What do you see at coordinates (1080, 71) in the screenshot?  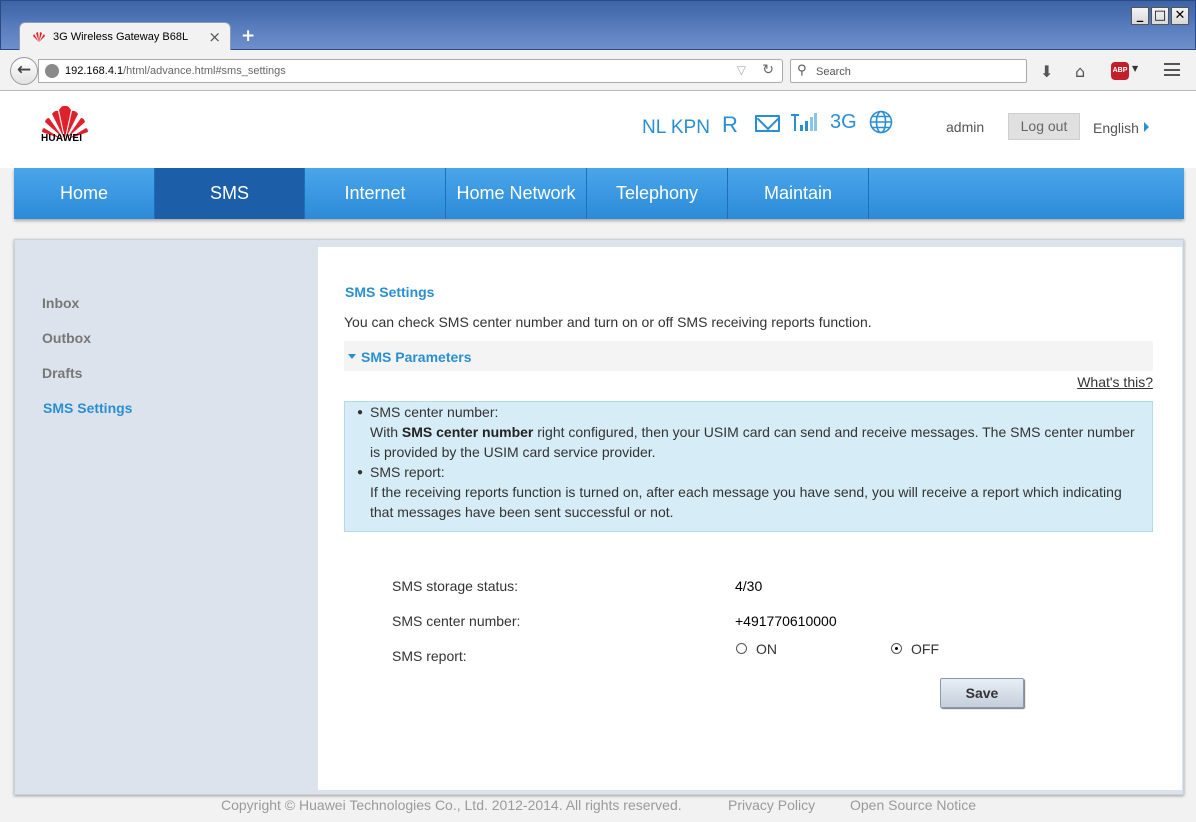 I see `home-icon: ⌂` at bounding box center [1080, 71].